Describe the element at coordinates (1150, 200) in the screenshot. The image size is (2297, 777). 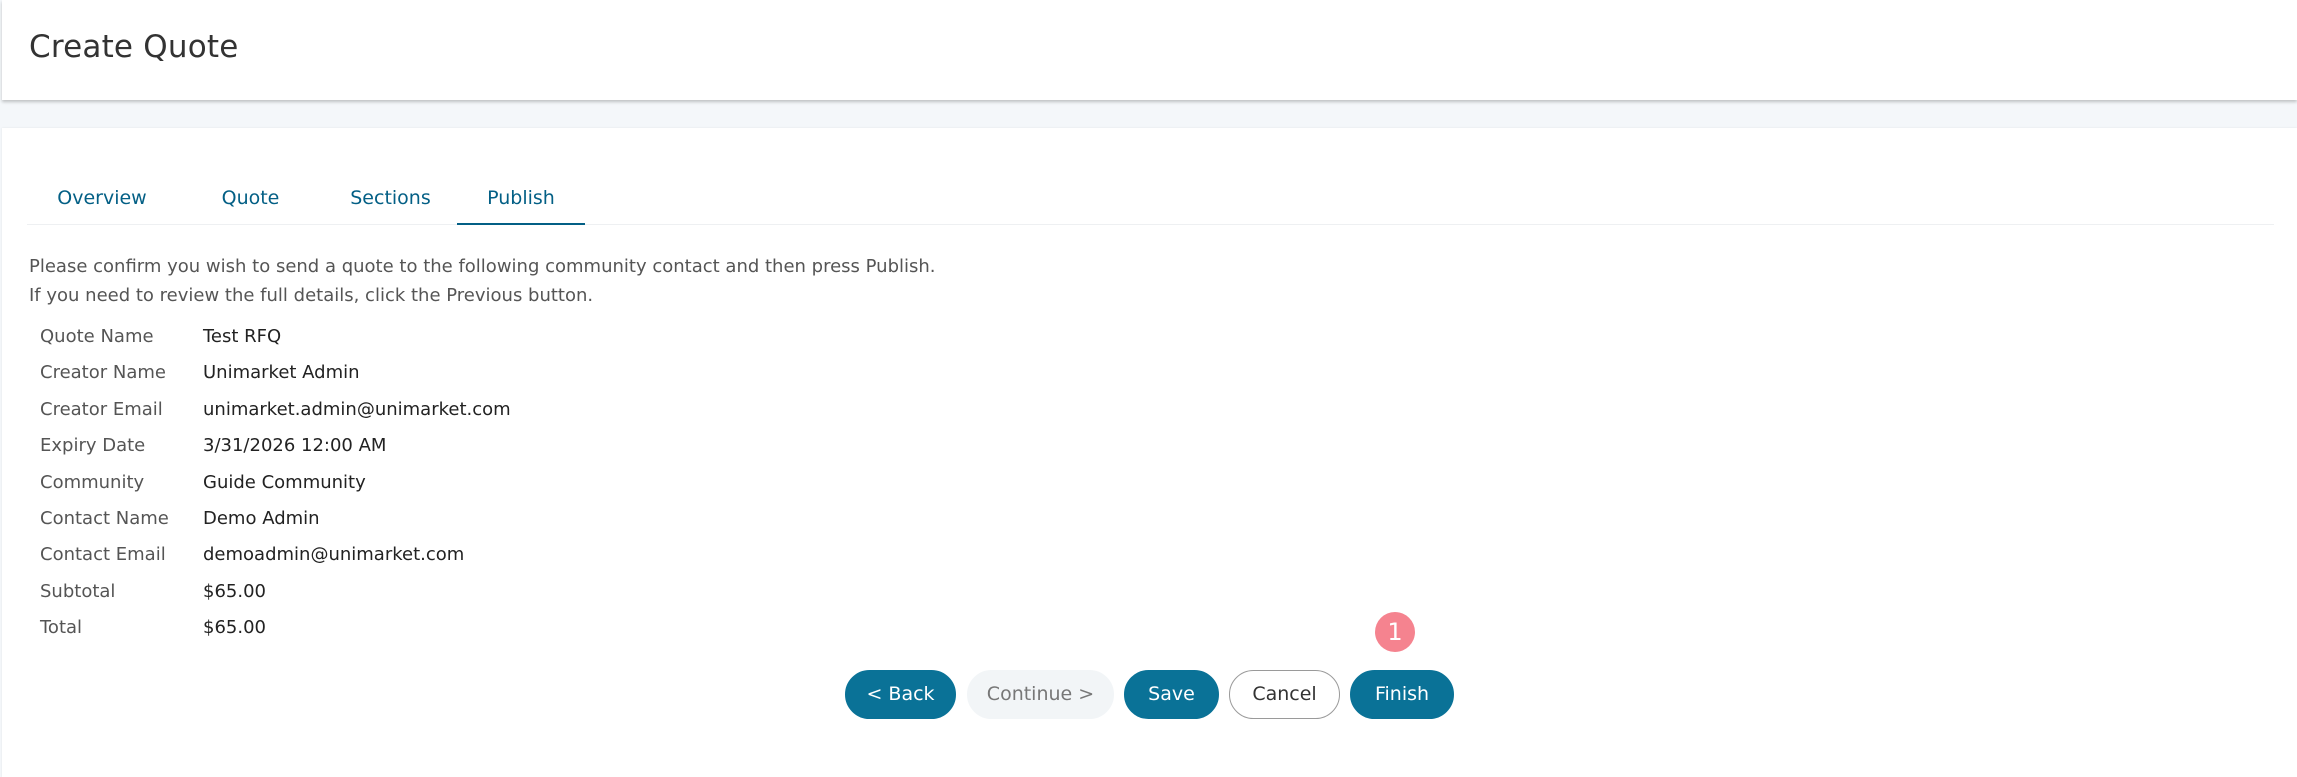
I see `tab-bar: Overview Quote Sections Publish` at that location.